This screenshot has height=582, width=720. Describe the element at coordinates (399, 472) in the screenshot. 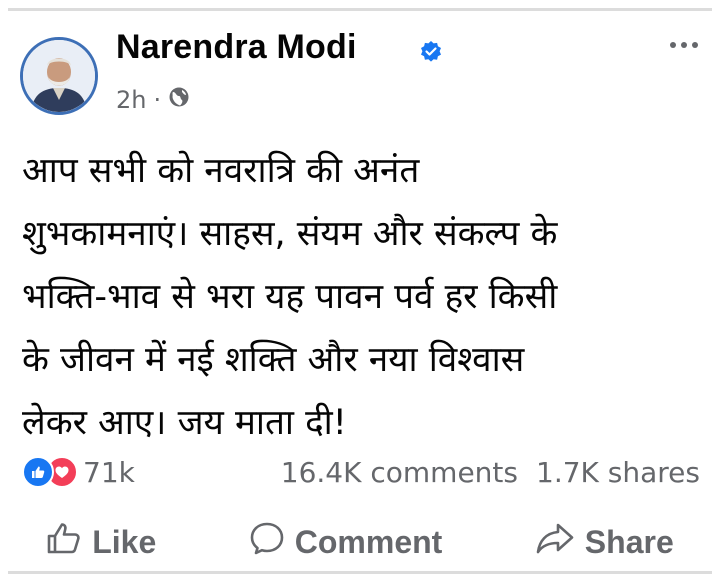

I see `comments-count: 16.4K comments` at that location.